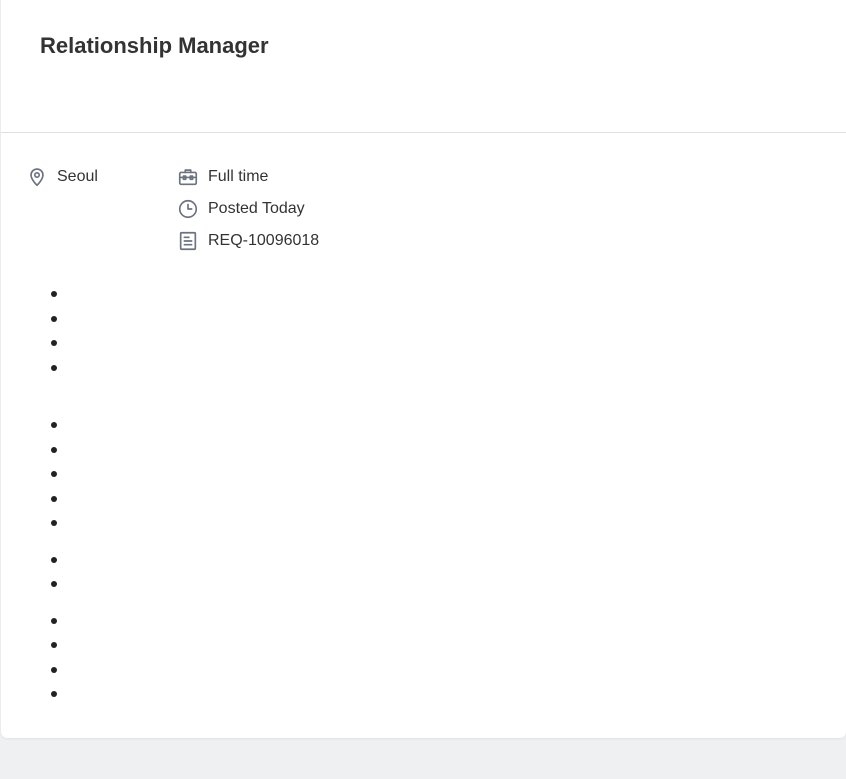 This screenshot has width=846, height=779. What do you see at coordinates (154, 45) in the screenshot?
I see `job-title: Relationship Manager` at bounding box center [154, 45].